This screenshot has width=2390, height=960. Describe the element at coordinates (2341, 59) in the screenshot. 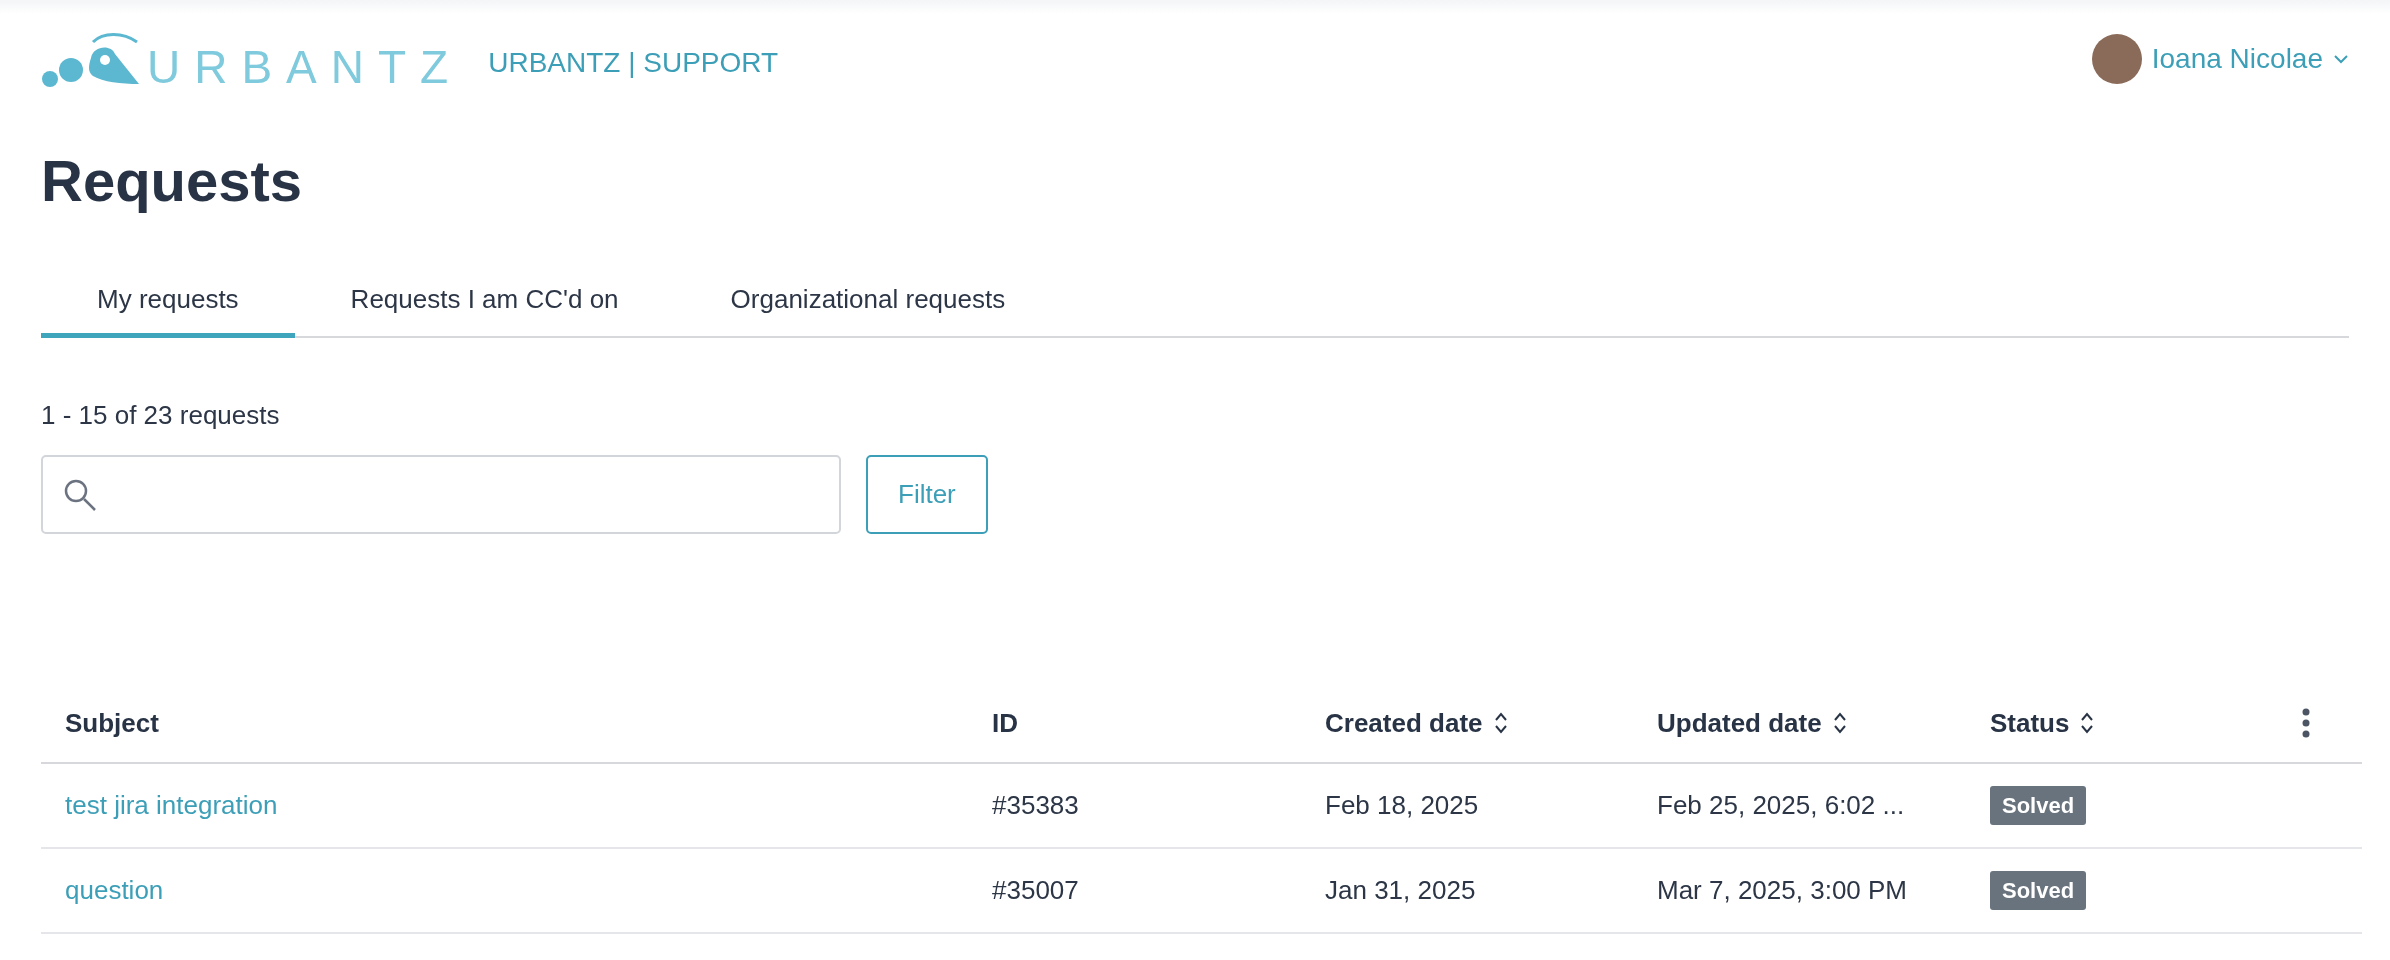

I see `chevron-down-icon` at that location.